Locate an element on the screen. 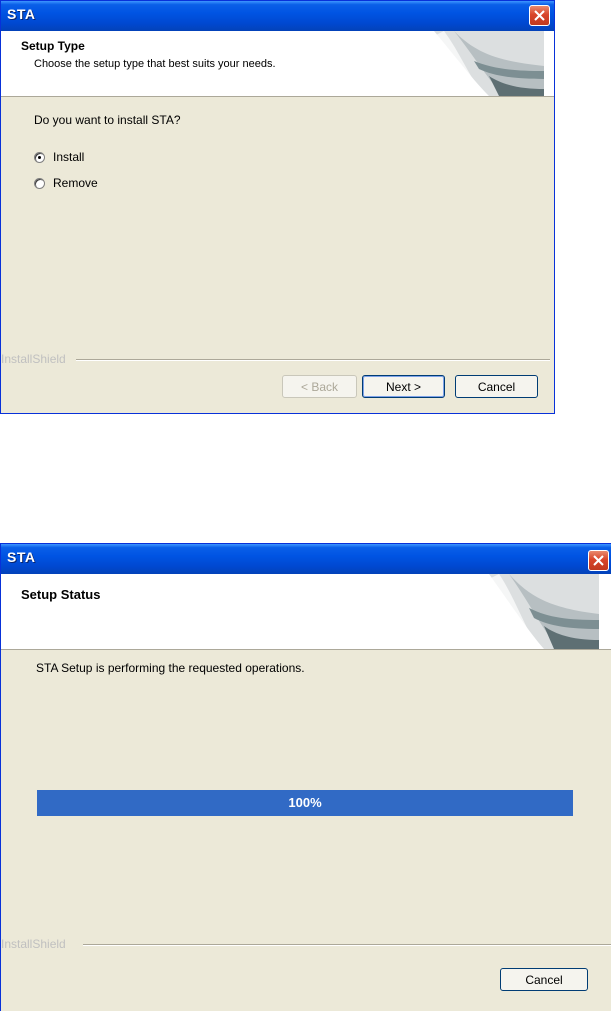  progress-label: 100% is located at coordinates (305, 802).